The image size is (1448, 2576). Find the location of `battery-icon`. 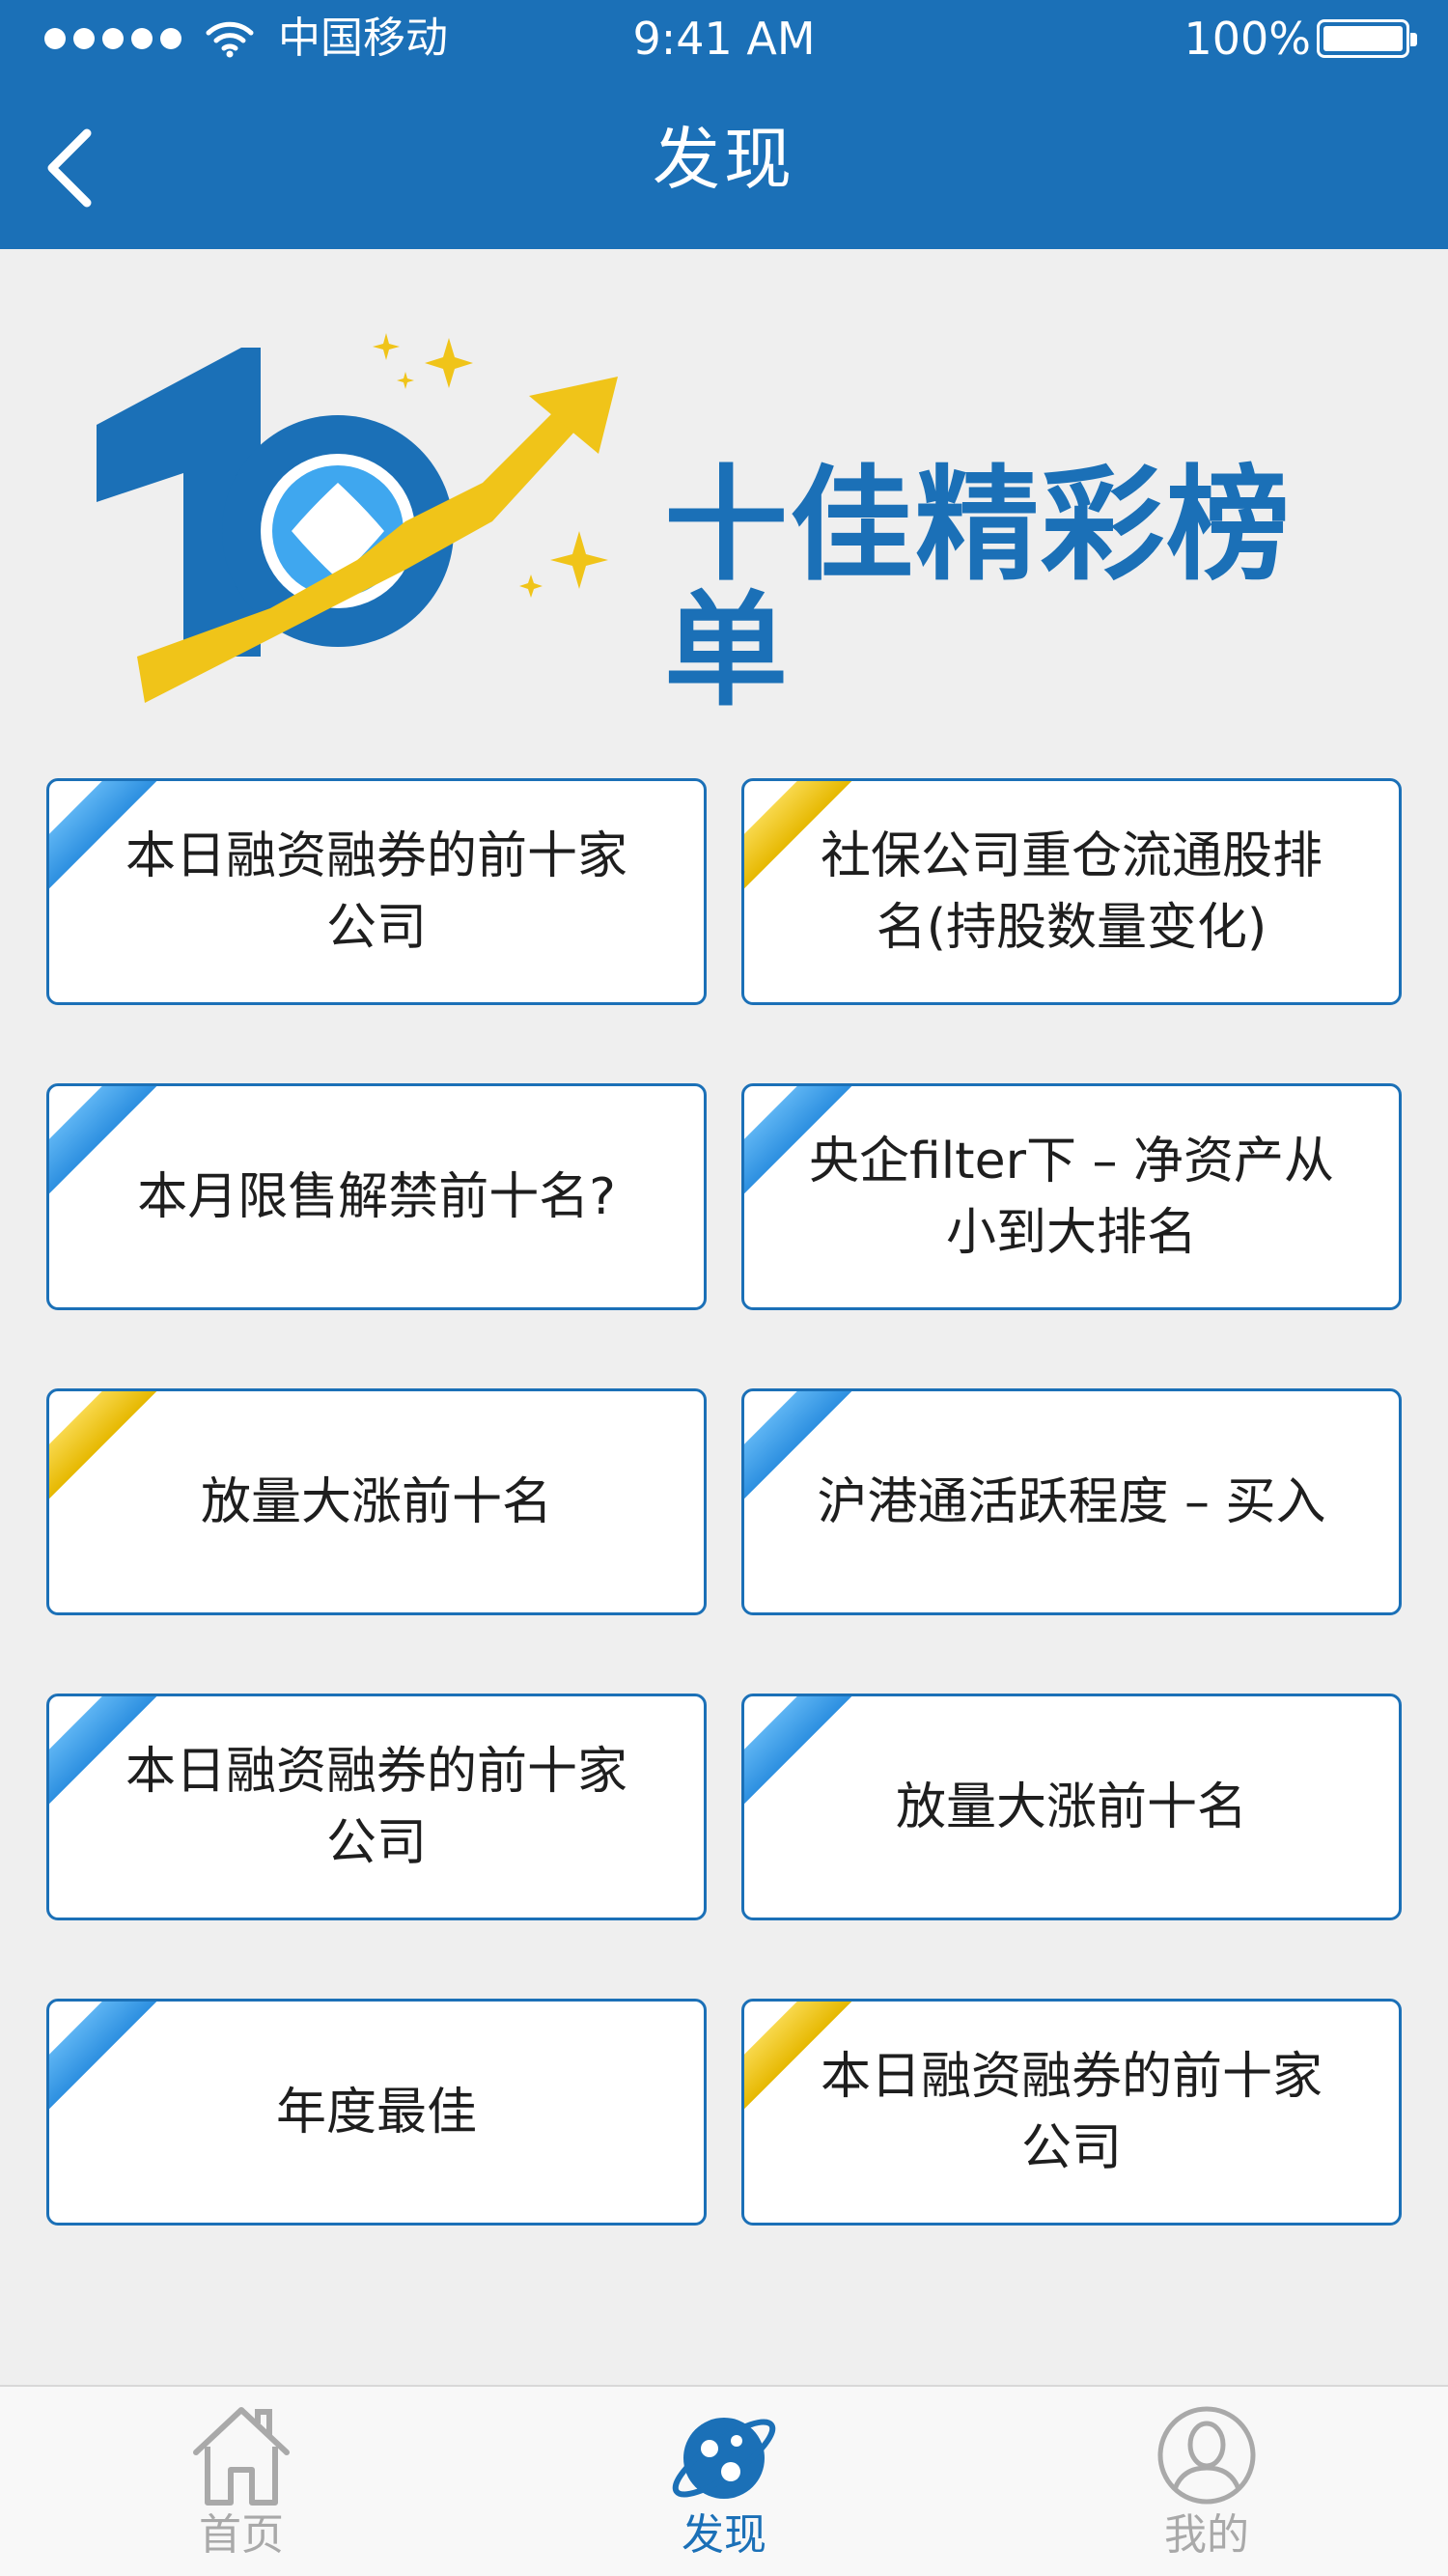

battery-icon is located at coordinates (1367, 39).